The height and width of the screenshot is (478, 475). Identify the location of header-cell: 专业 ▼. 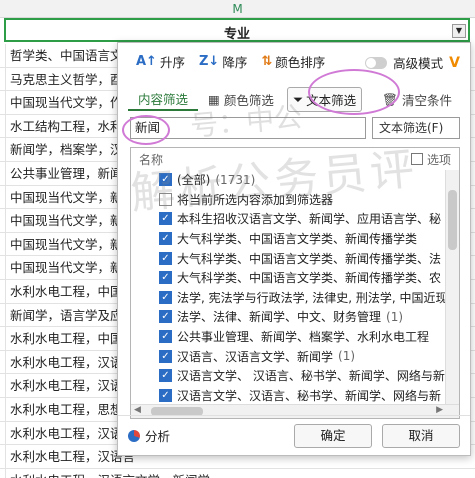
(237, 30).